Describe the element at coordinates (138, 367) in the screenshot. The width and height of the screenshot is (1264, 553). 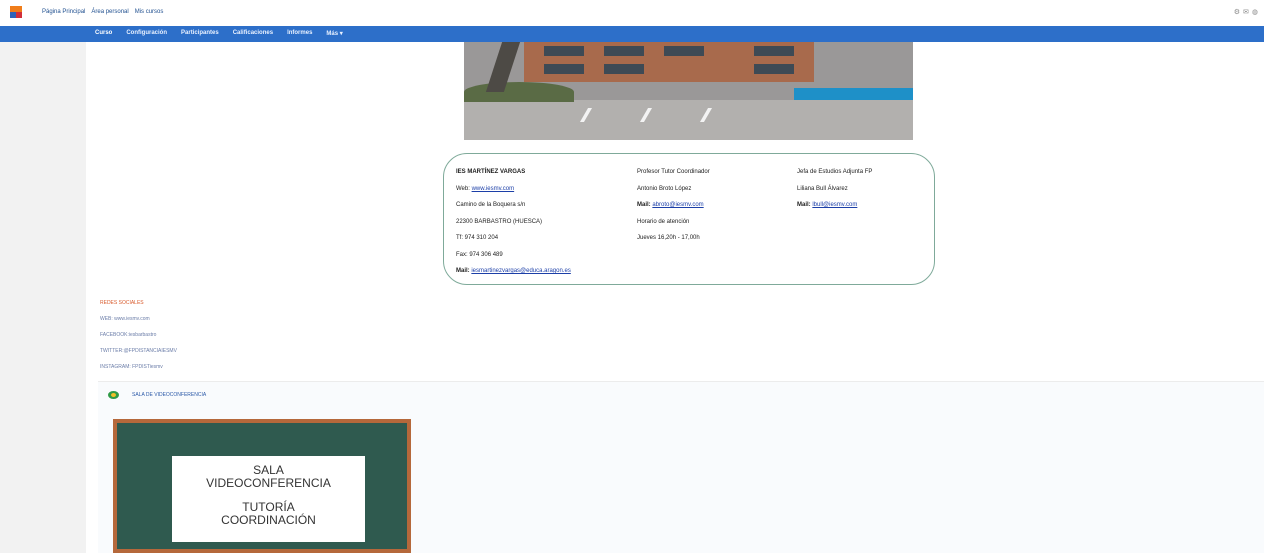
I see `social-instagram: INSTAGRAM: FPDISTiesmv` at that location.